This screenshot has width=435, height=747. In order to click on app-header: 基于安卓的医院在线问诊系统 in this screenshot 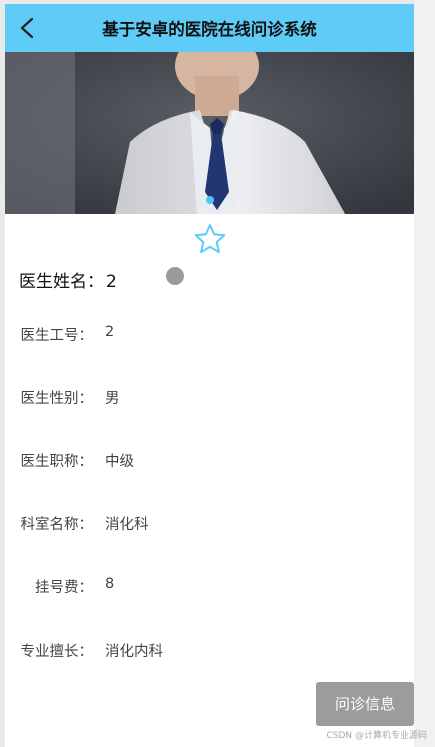, I will do `click(209, 28)`.